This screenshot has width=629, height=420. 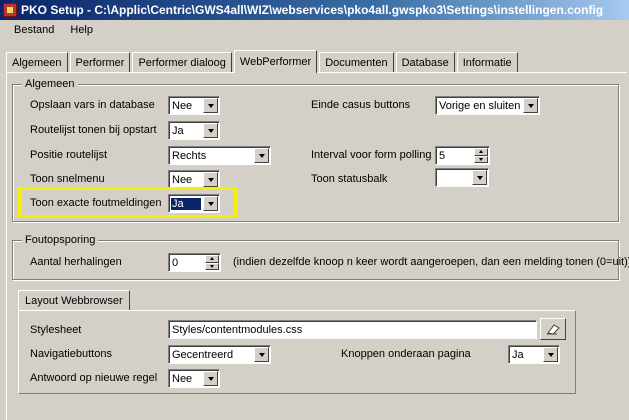 I want to click on navigatiebuttons-label: Navigatiebuttons, so click(x=71, y=354).